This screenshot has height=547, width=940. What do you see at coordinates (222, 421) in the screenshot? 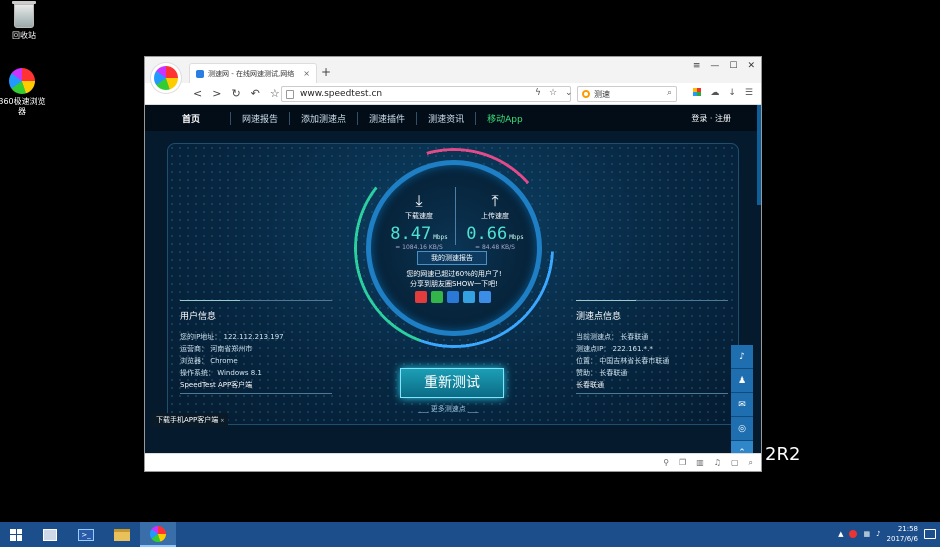
I see `download-app-close: ×` at bounding box center [222, 421].